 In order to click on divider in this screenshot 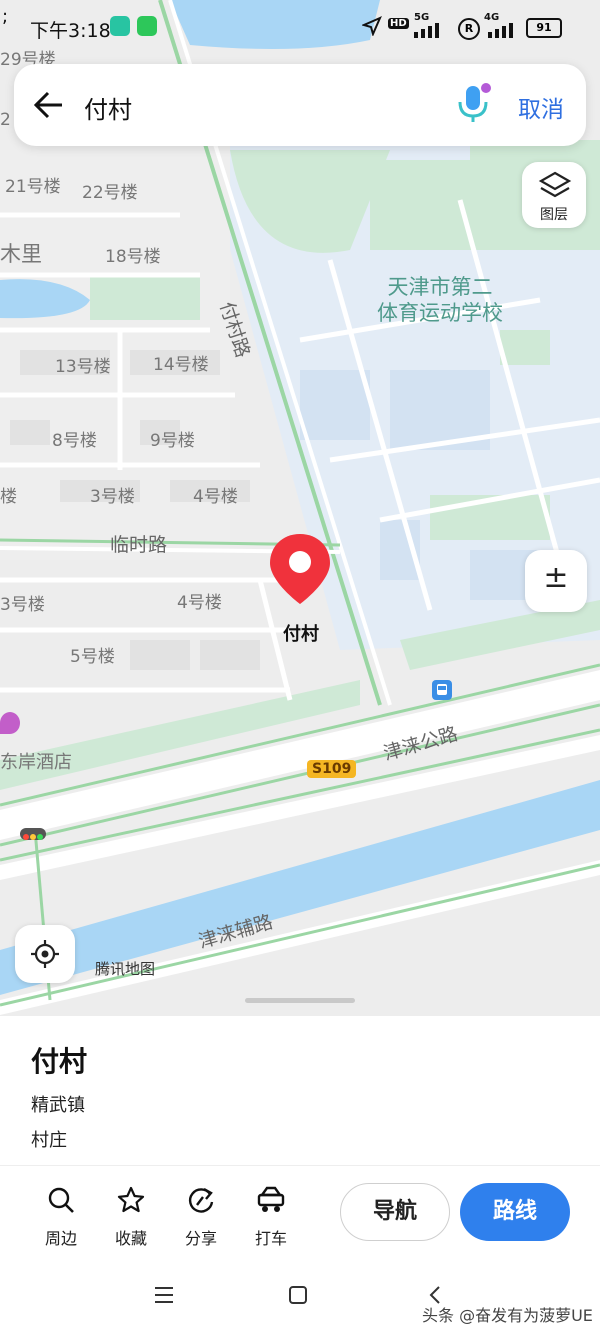, I will do `click(300, 1165)`.